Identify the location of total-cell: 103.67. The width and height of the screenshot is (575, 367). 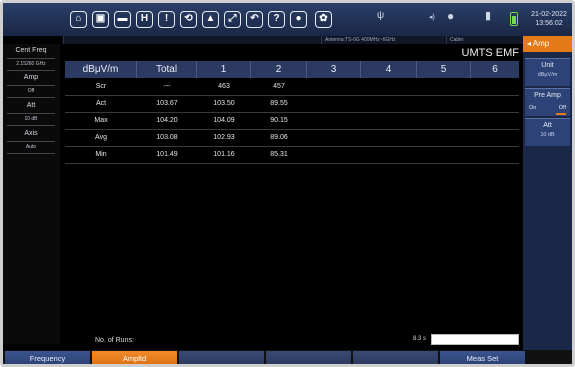
(167, 103).